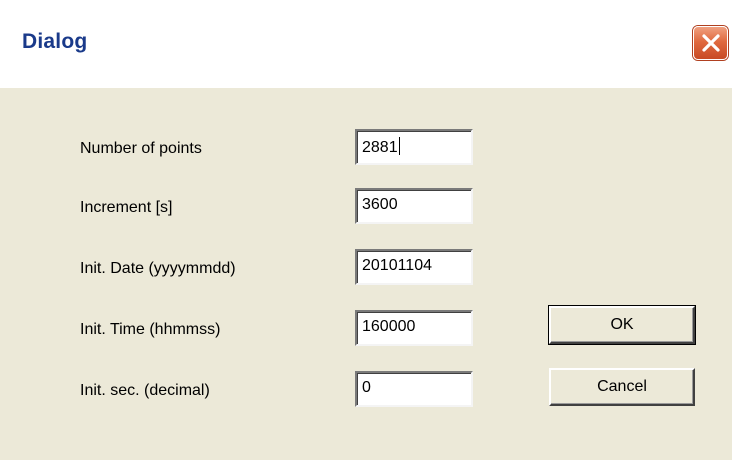 Image resolution: width=732 pixels, height=460 pixels. Describe the element at coordinates (141, 148) in the screenshot. I see `number-of-points-label: Number of points` at that location.